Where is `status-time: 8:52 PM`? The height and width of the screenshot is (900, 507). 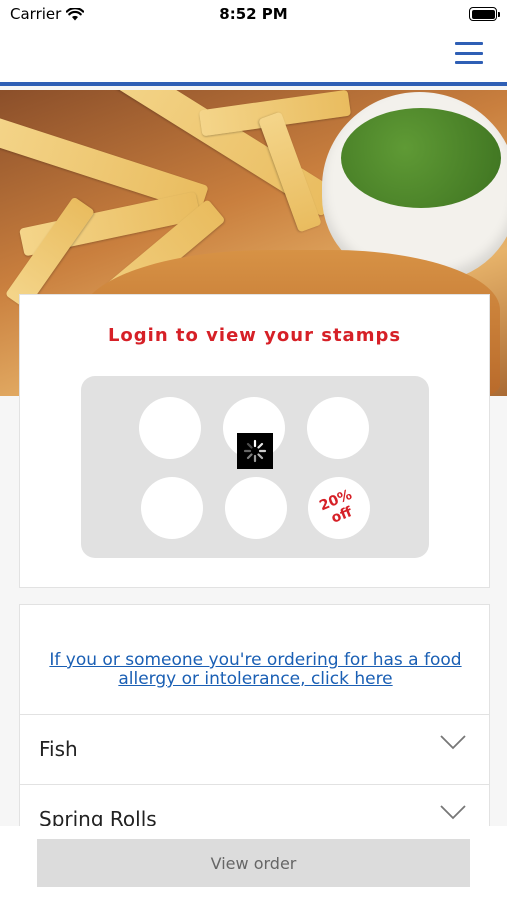
status-time: 8:52 PM is located at coordinates (253, 14).